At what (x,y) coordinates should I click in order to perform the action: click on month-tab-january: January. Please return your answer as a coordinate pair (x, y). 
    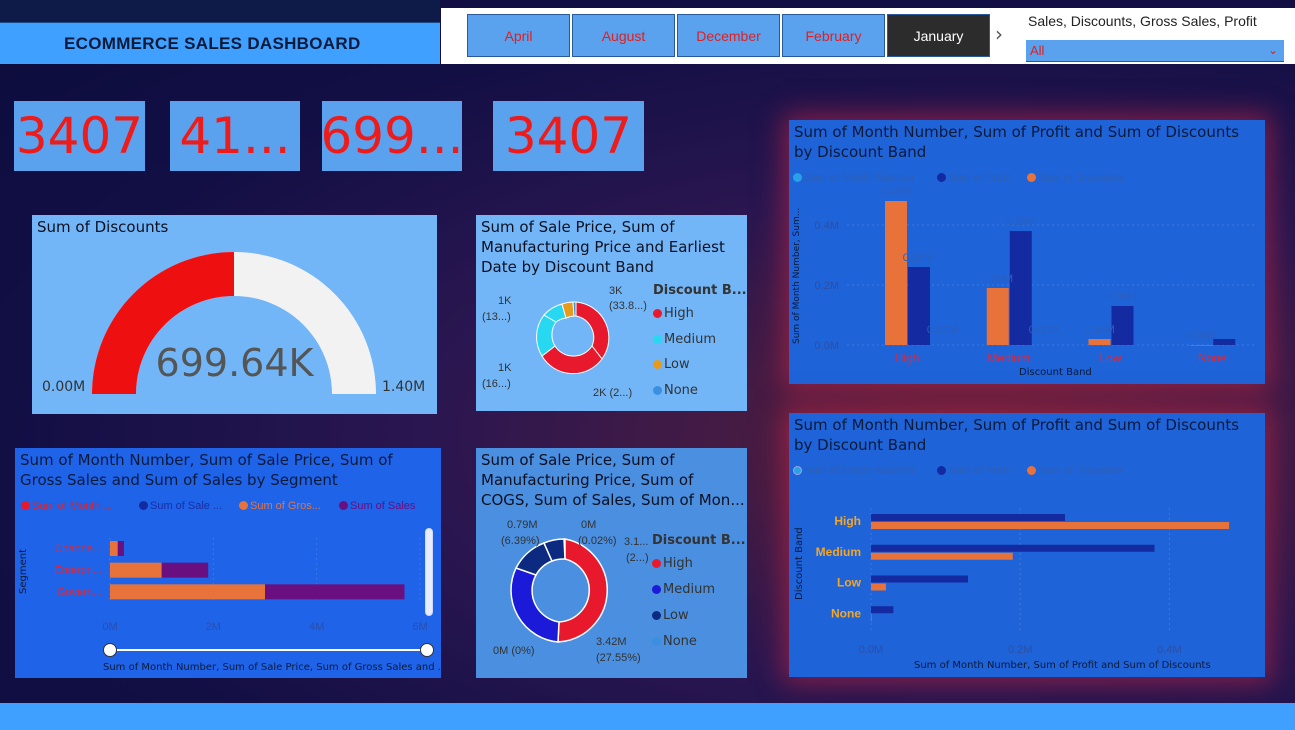
    Looking at the image, I should click on (938, 35).